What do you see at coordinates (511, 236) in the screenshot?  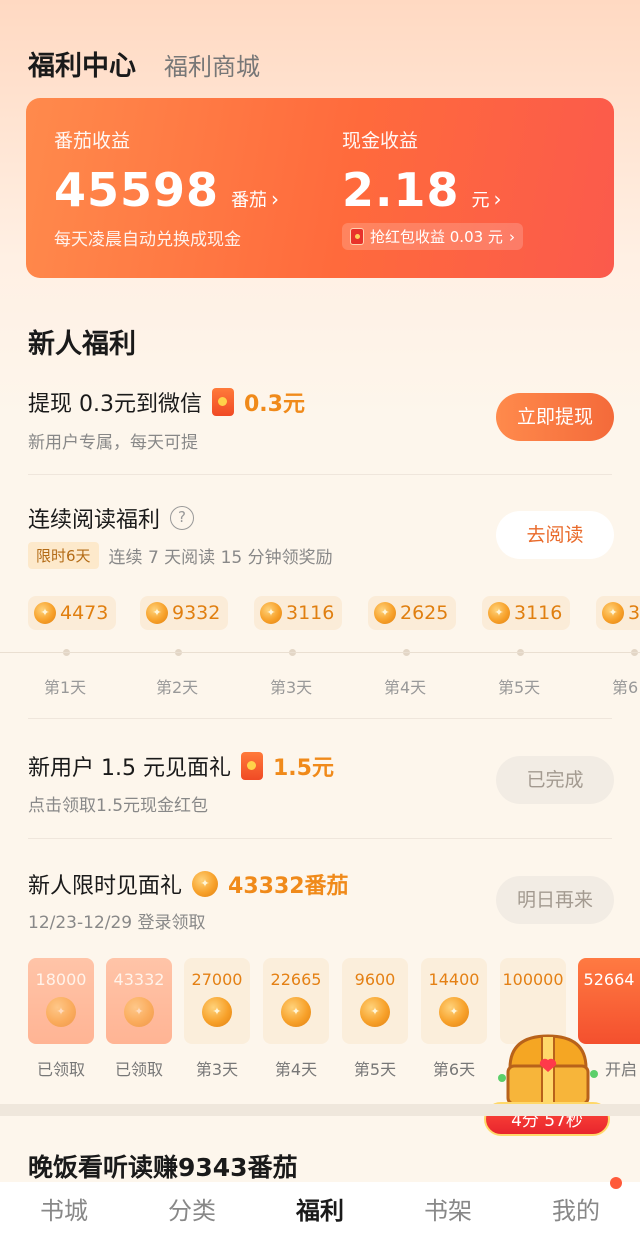 I see `chevron-right-icon: ›` at bounding box center [511, 236].